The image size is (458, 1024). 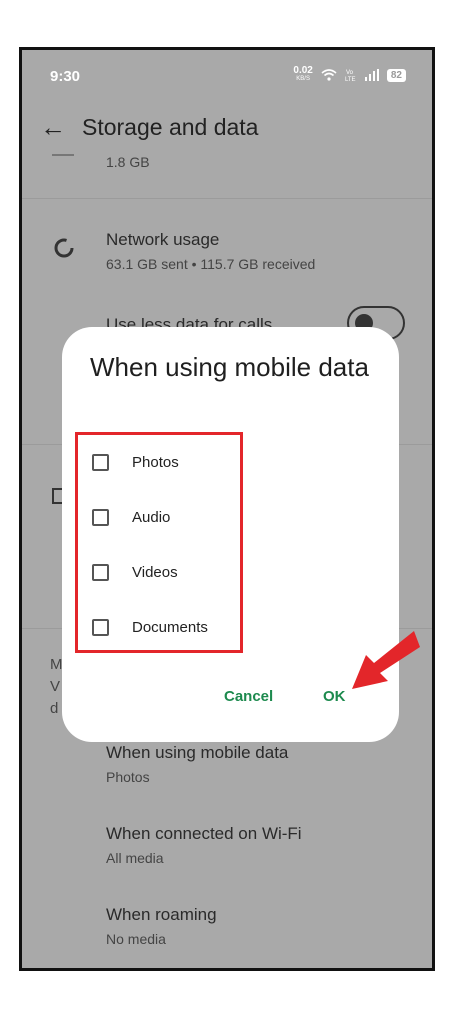 What do you see at coordinates (170, 627) in the screenshot?
I see `option-label: Documents` at bounding box center [170, 627].